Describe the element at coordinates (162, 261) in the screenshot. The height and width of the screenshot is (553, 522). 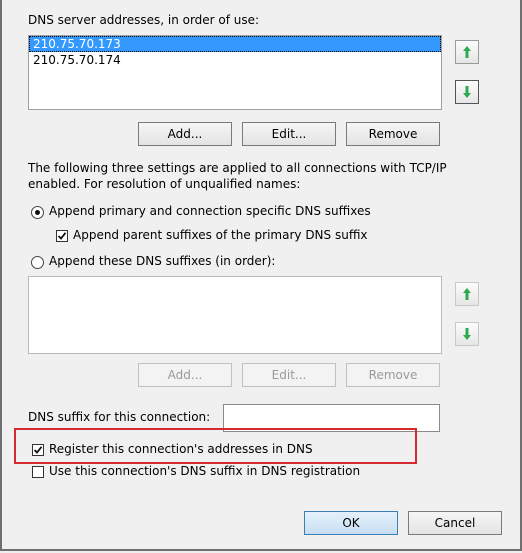
I see `append-these-label: Append these DNS suffixes (in order):` at that location.